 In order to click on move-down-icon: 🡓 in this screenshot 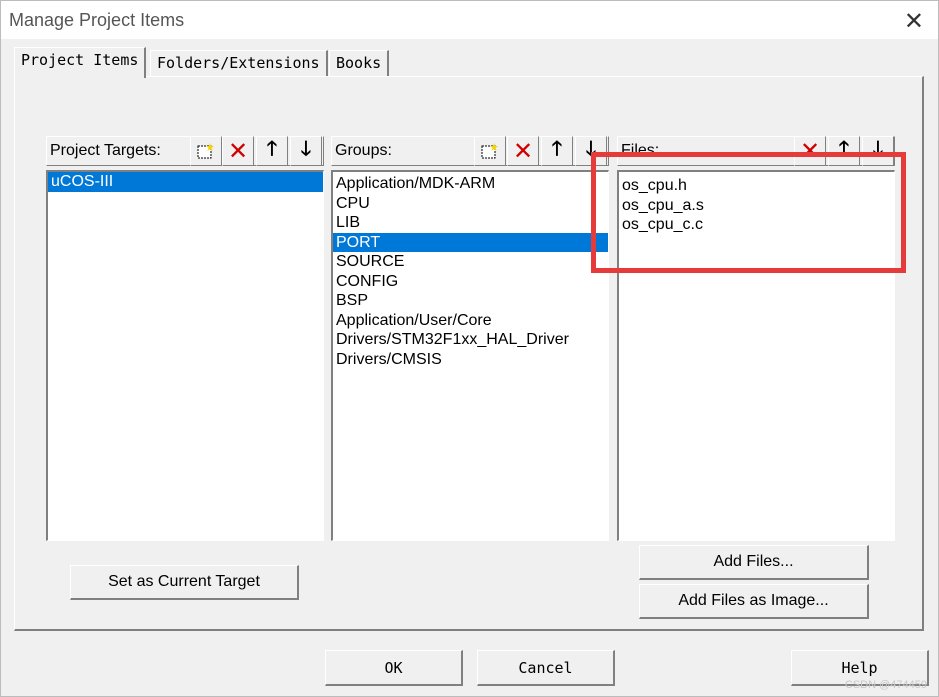, I will do `click(306, 149)`.